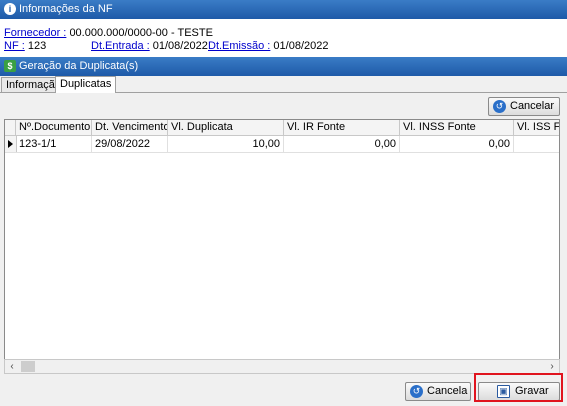  Describe the element at coordinates (503, 391) in the screenshot. I see `save-icon: ▣` at that location.